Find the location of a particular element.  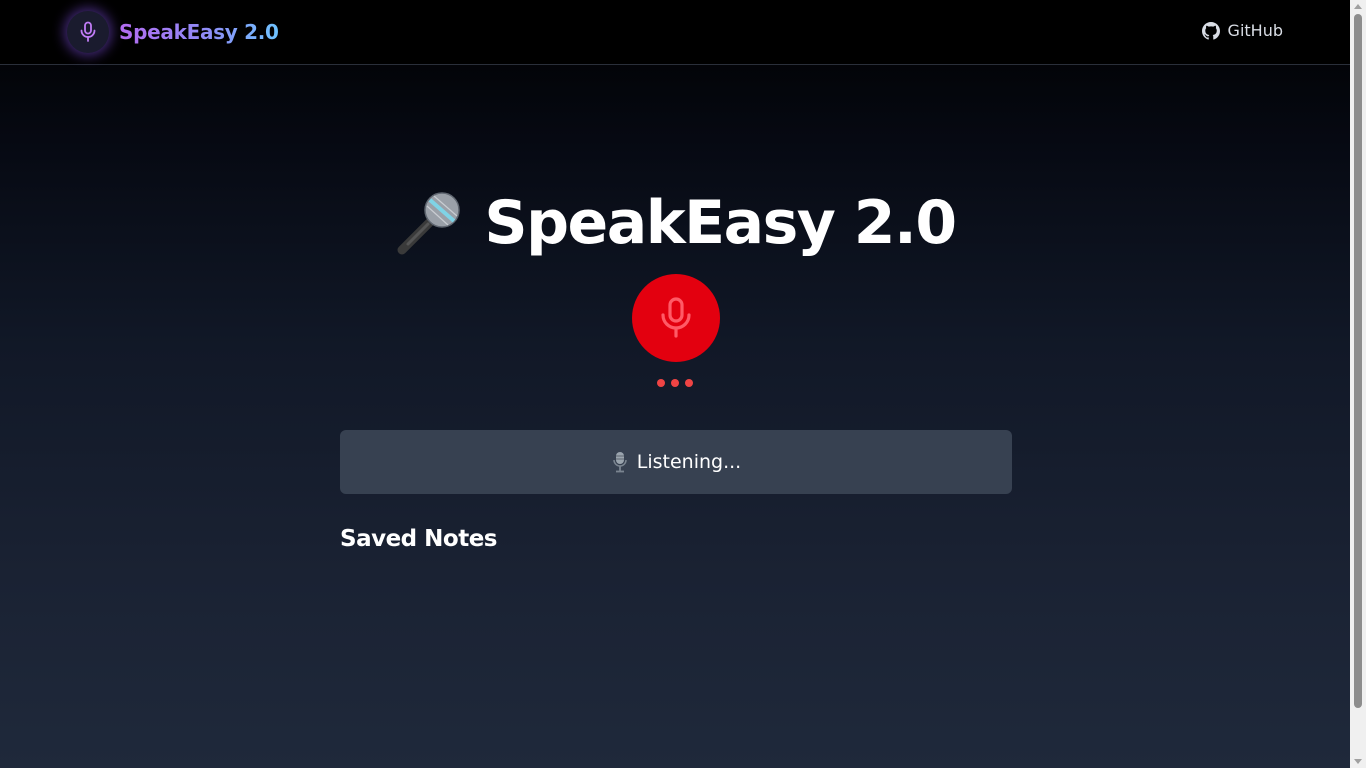

scroll-up-icon is located at coordinates (1358, 6).